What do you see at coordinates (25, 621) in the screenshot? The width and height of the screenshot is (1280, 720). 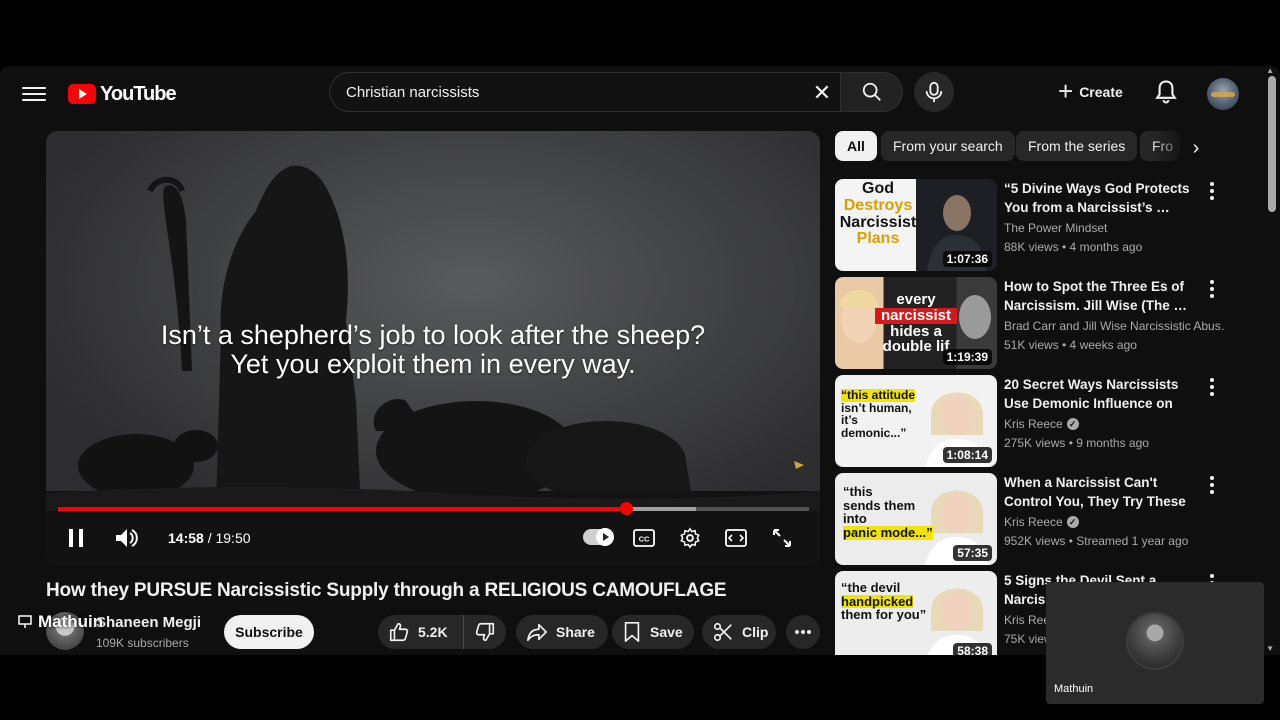 I see `monitor-icon` at bounding box center [25, 621].